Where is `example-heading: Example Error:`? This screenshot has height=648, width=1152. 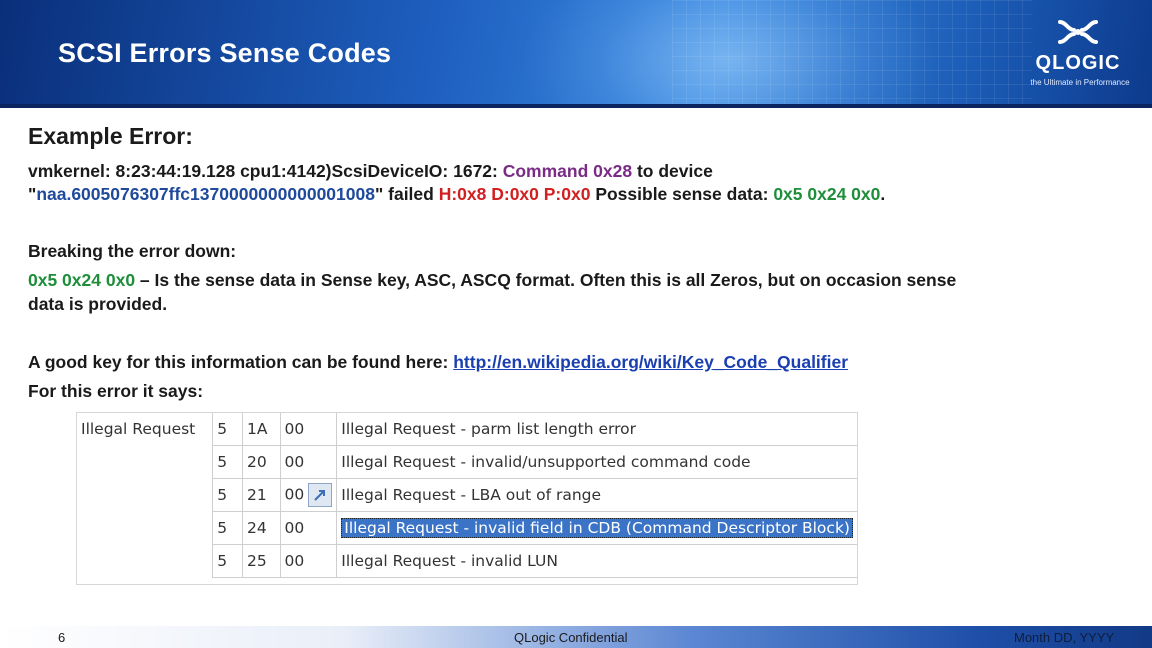 example-heading: Example Error: is located at coordinates (110, 136).